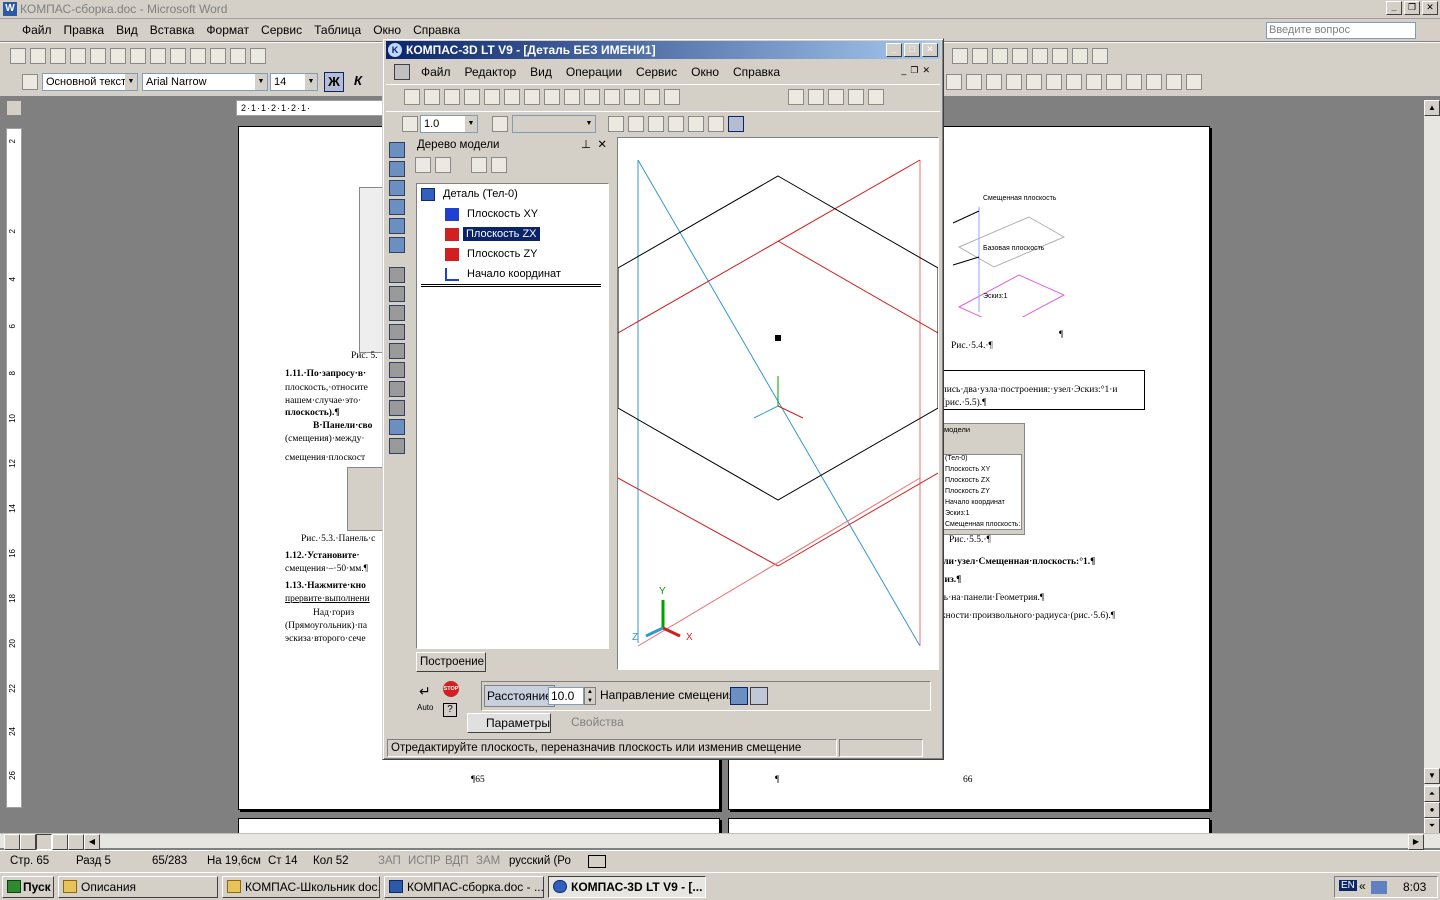  Describe the element at coordinates (238, 56) in the screenshot. I see `format-painter-icon` at that location.